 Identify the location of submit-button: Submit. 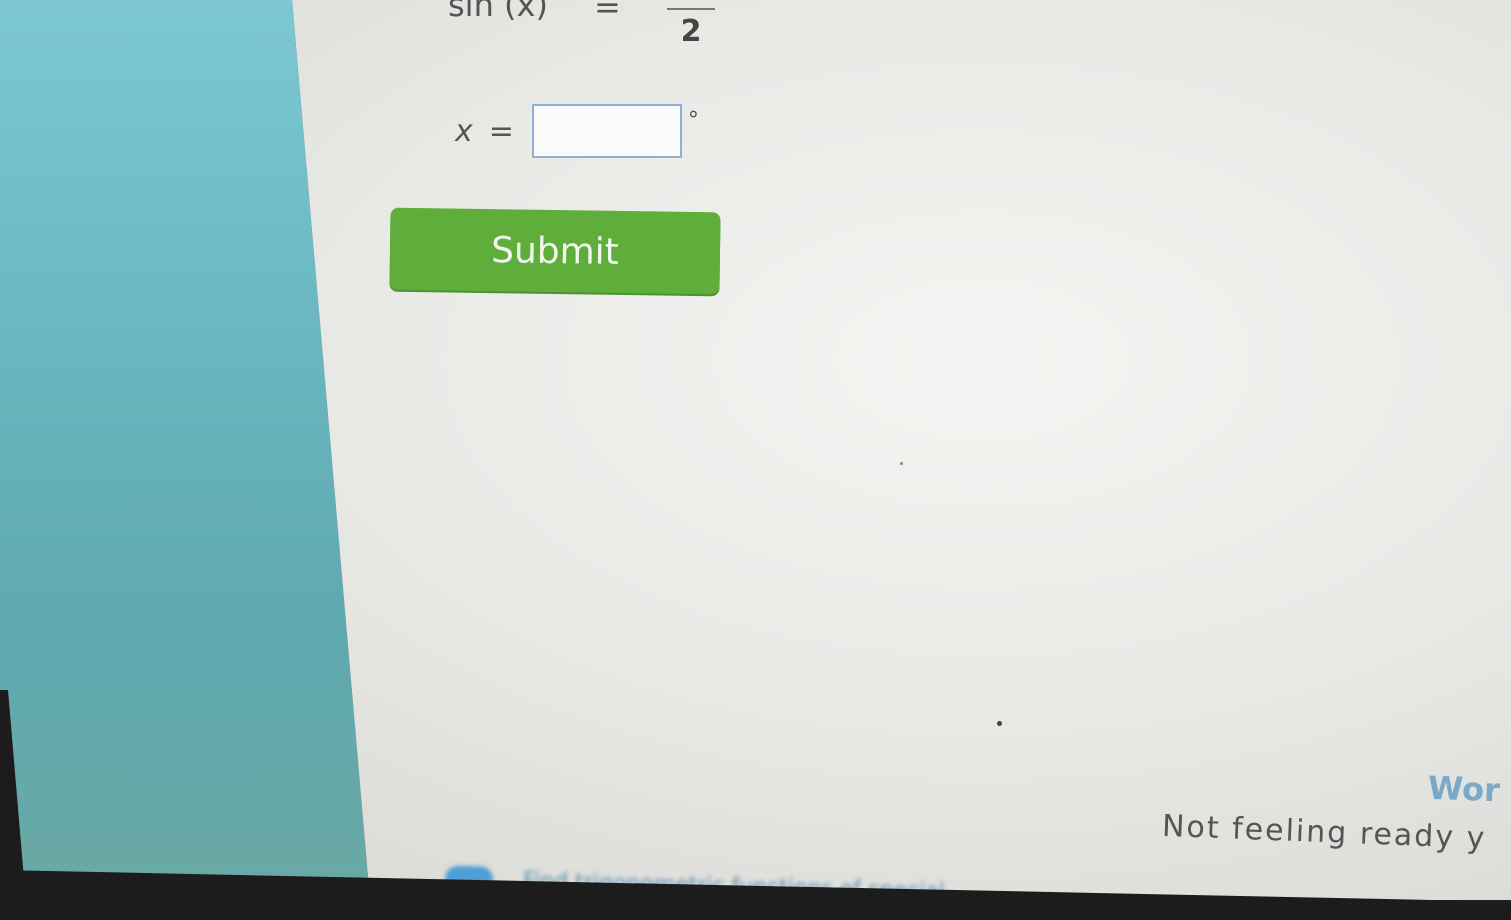
(555, 251).